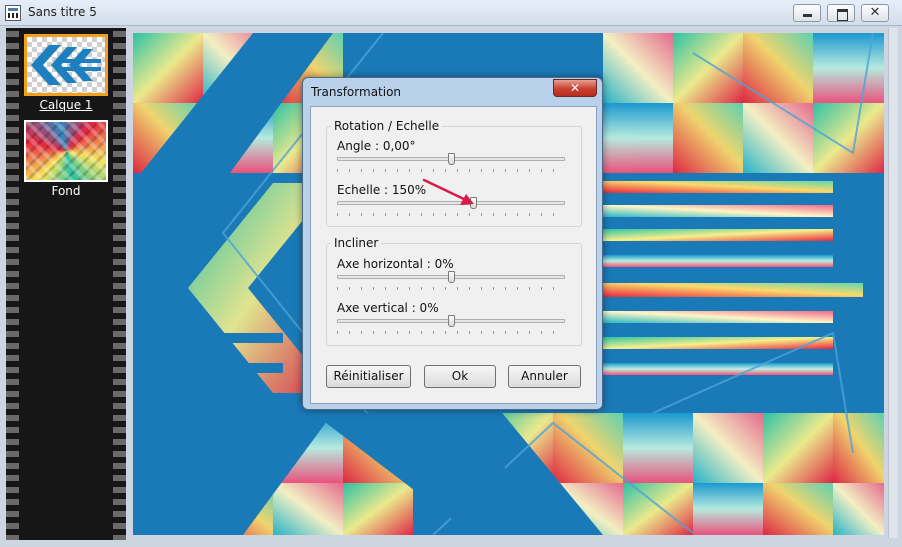 Image resolution: width=902 pixels, height=547 pixels. Describe the element at coordinates (451, 159) in the screenshot. I see `angle-slider-thumb` at that location.